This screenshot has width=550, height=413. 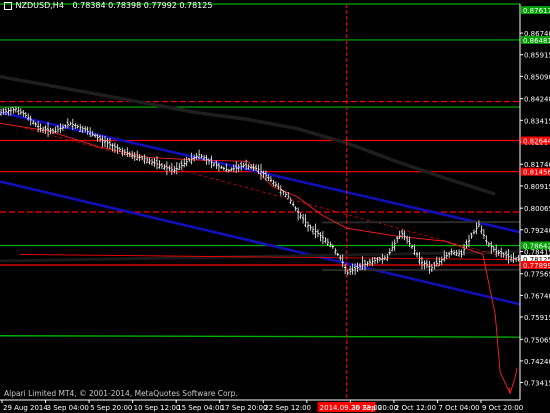 What do you see at coordinates (537, 384) in the screenshot?
I see `y-tick-label-16: 0.73415` at bounding box center [537, 384].